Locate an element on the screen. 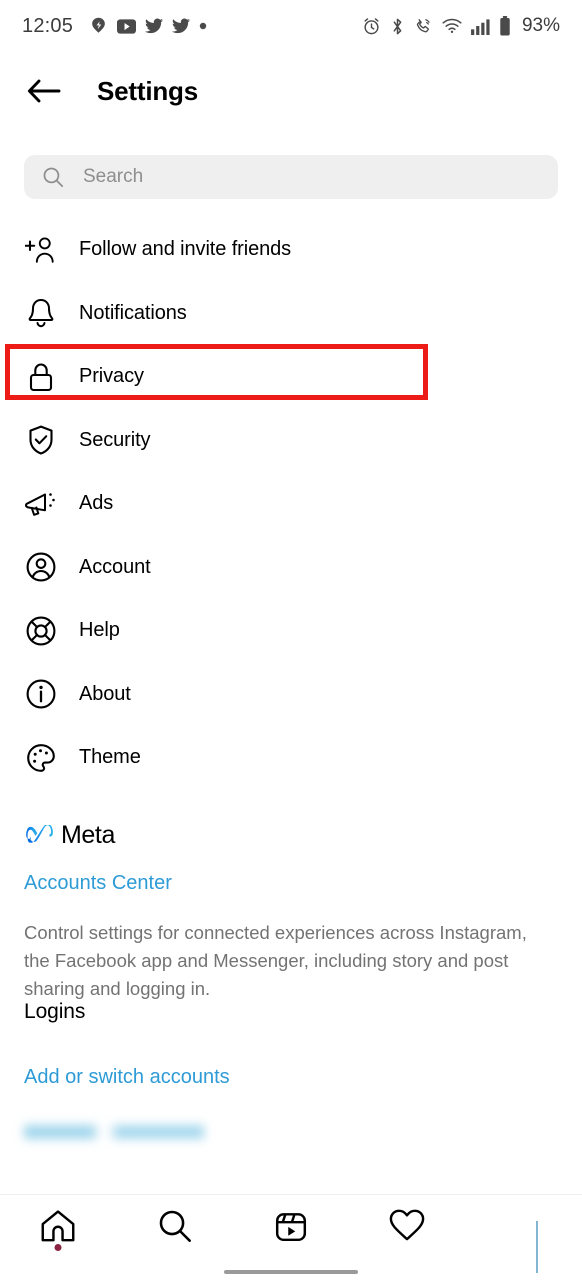  menu-item-about: About is located at coordinates (291, 695).